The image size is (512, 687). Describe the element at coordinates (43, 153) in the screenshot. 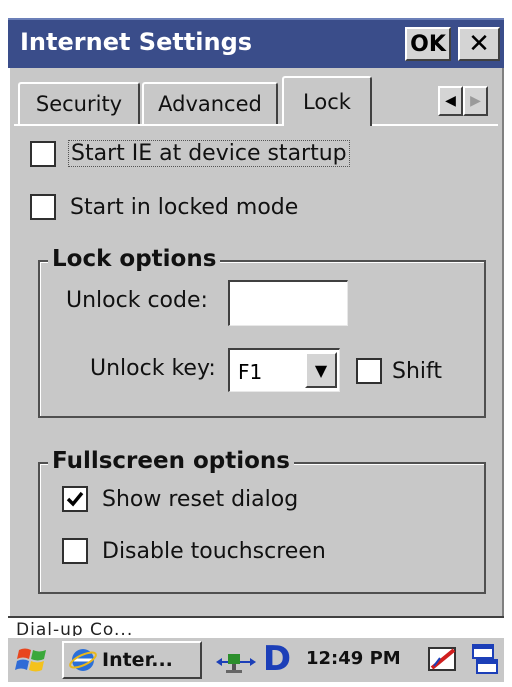

I see `start-ie-checkbox` at that location.